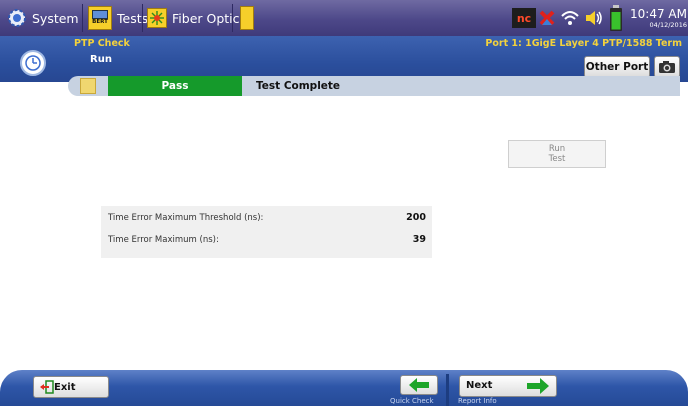 Image resolution: width=688 pixels, height=406 pixels. I want to click on run-test-button: Run Test, so click(557, 154).